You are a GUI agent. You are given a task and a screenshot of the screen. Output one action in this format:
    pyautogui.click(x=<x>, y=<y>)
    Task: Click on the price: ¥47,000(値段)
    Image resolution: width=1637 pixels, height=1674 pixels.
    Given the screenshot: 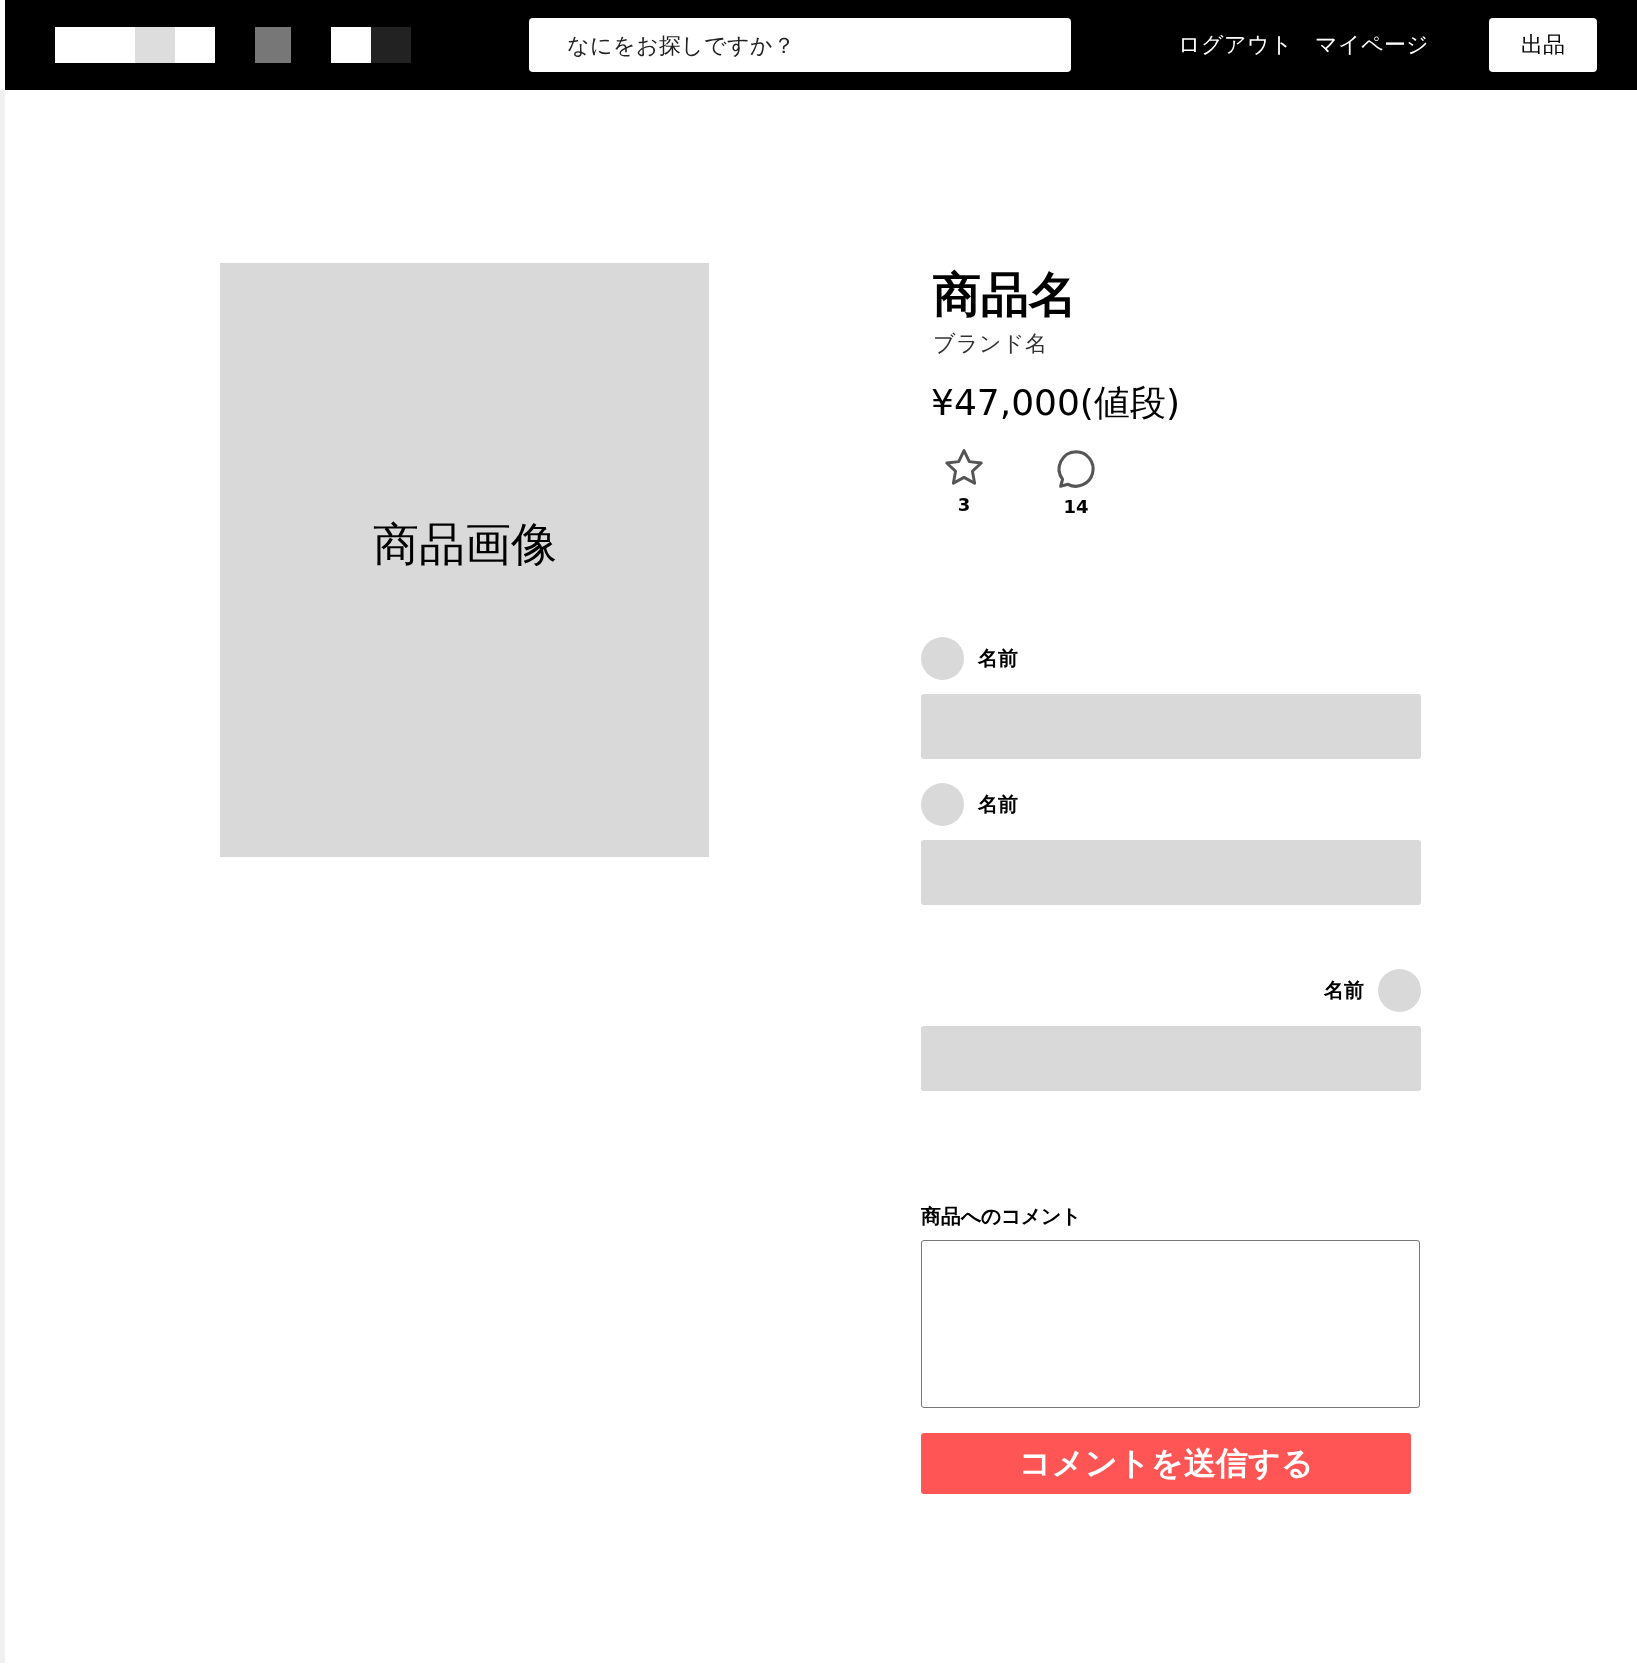 What is the action you would take?
    pyautogui.click(x=1056, y=403)
    